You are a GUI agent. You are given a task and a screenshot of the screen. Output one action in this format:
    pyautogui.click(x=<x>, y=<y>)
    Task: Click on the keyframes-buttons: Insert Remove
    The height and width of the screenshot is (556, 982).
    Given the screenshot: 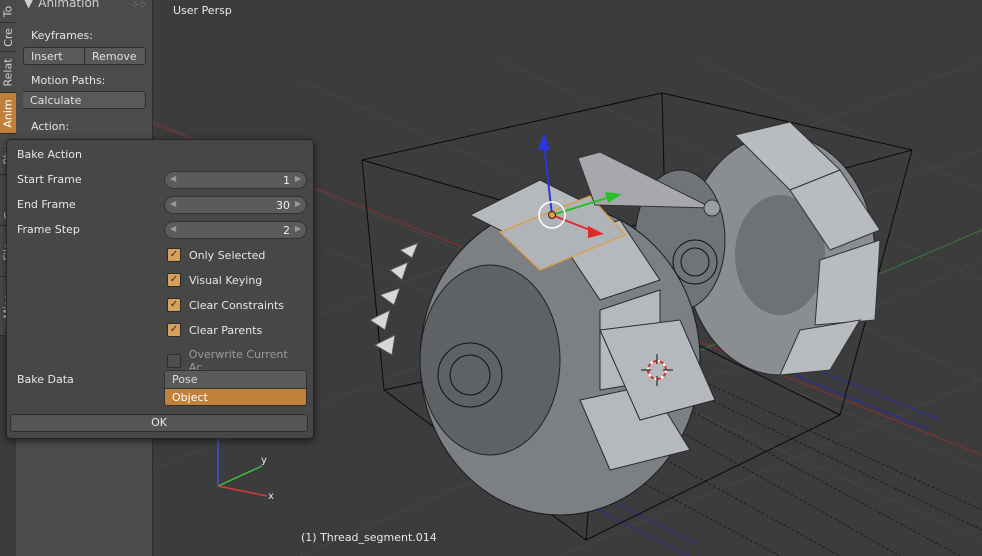 What is the action you would take?
    pyautogui.click(x=84, y=56)
    